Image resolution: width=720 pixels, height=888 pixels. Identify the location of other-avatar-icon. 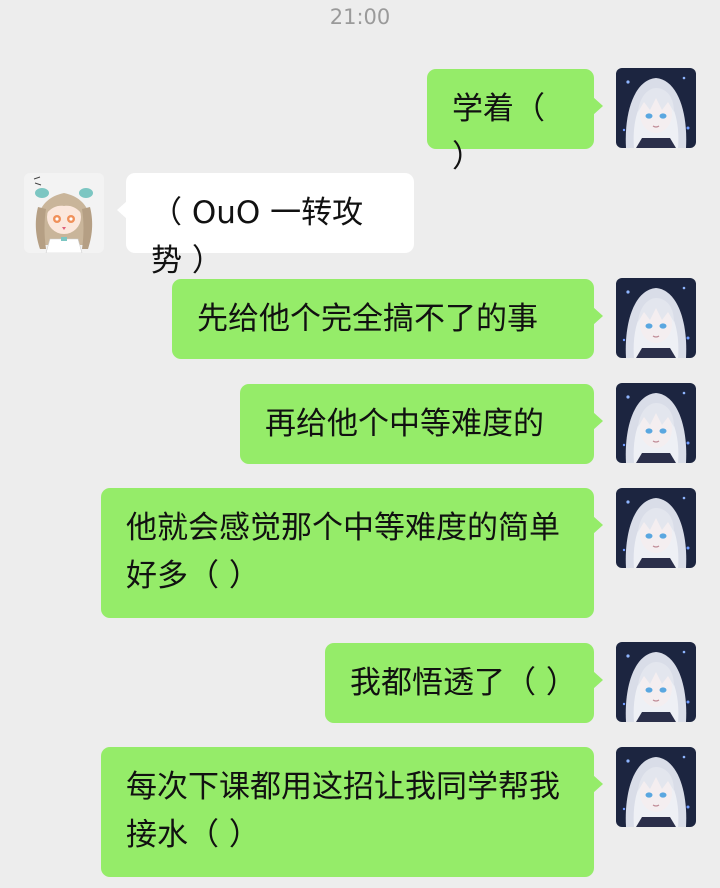
(64, 213).